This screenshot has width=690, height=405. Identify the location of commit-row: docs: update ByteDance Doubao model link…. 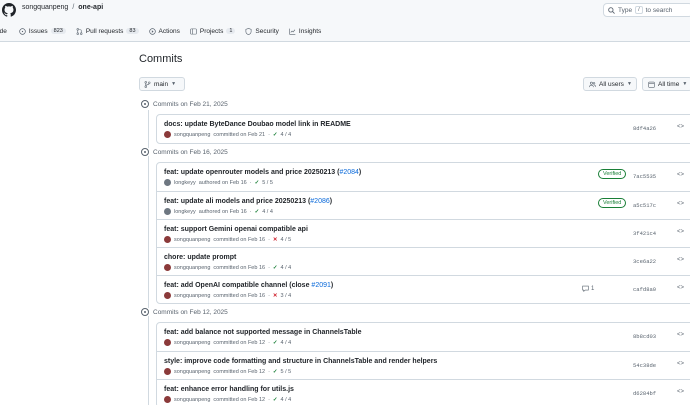
(423, 129).